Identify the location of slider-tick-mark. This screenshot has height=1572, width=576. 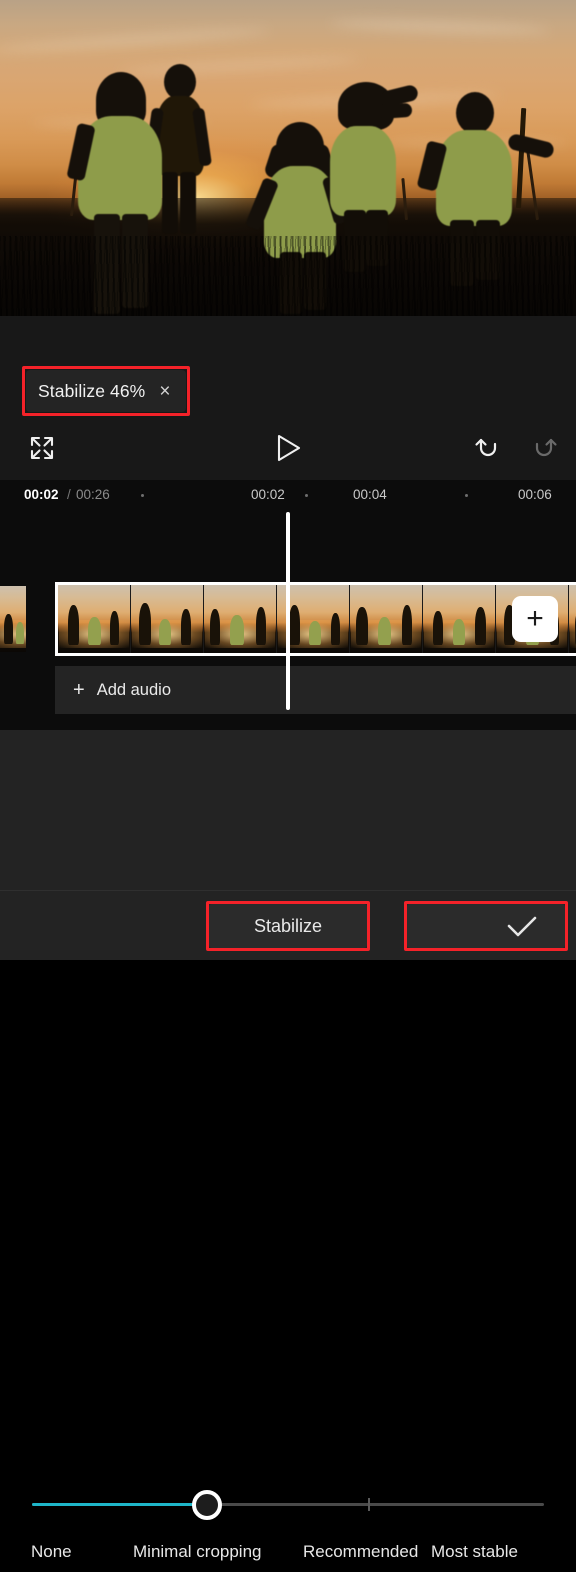
(369, 1504).